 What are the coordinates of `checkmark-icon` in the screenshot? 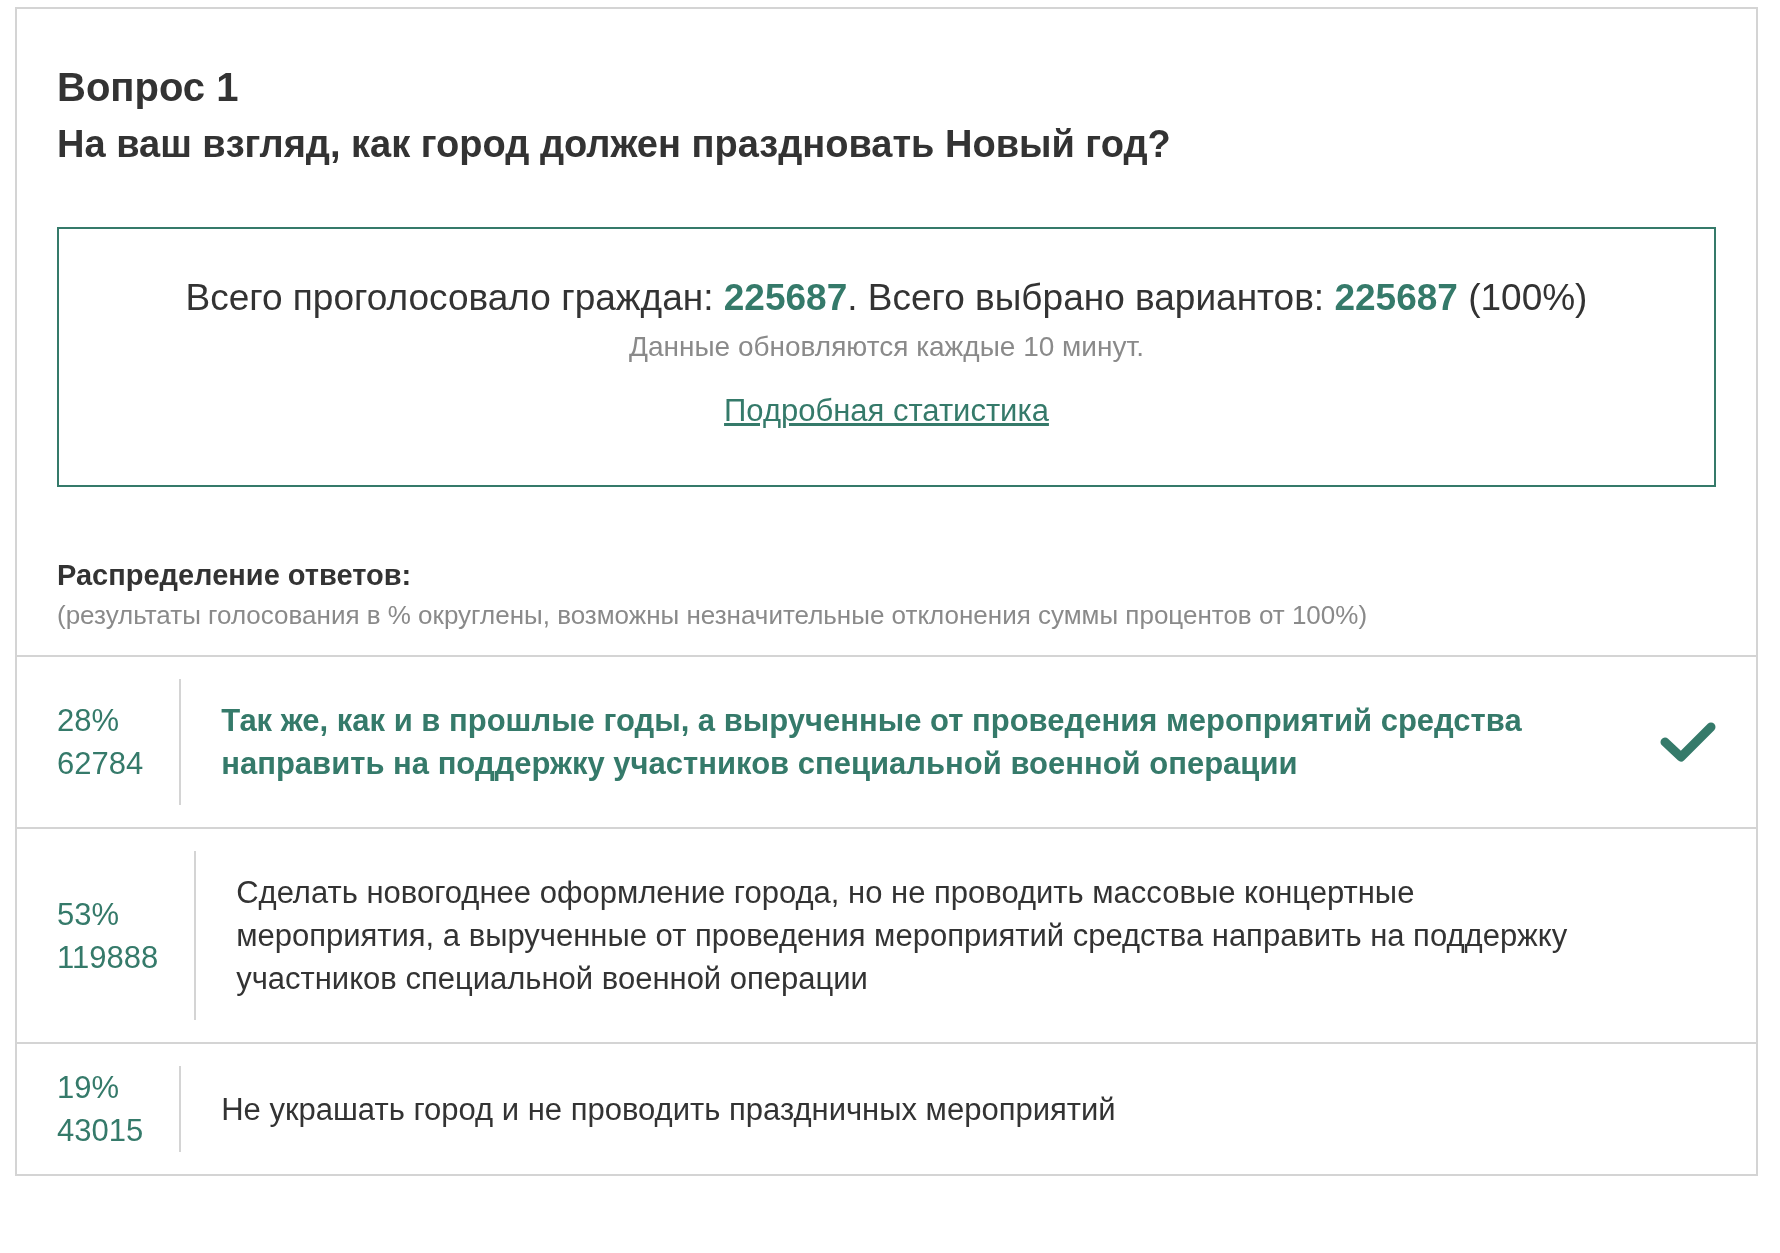 It's located at (1688, 742).